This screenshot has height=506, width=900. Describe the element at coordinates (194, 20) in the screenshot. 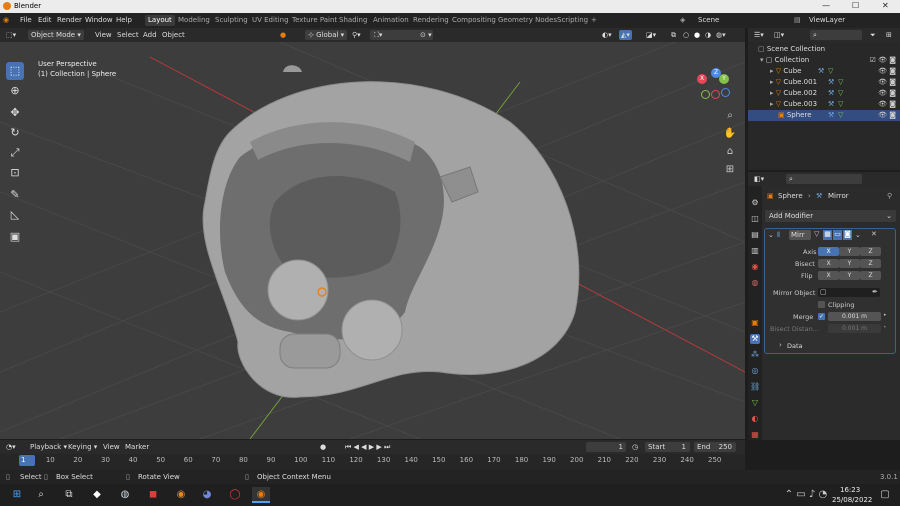

I see `tab-modeling: Modeling` at that location.